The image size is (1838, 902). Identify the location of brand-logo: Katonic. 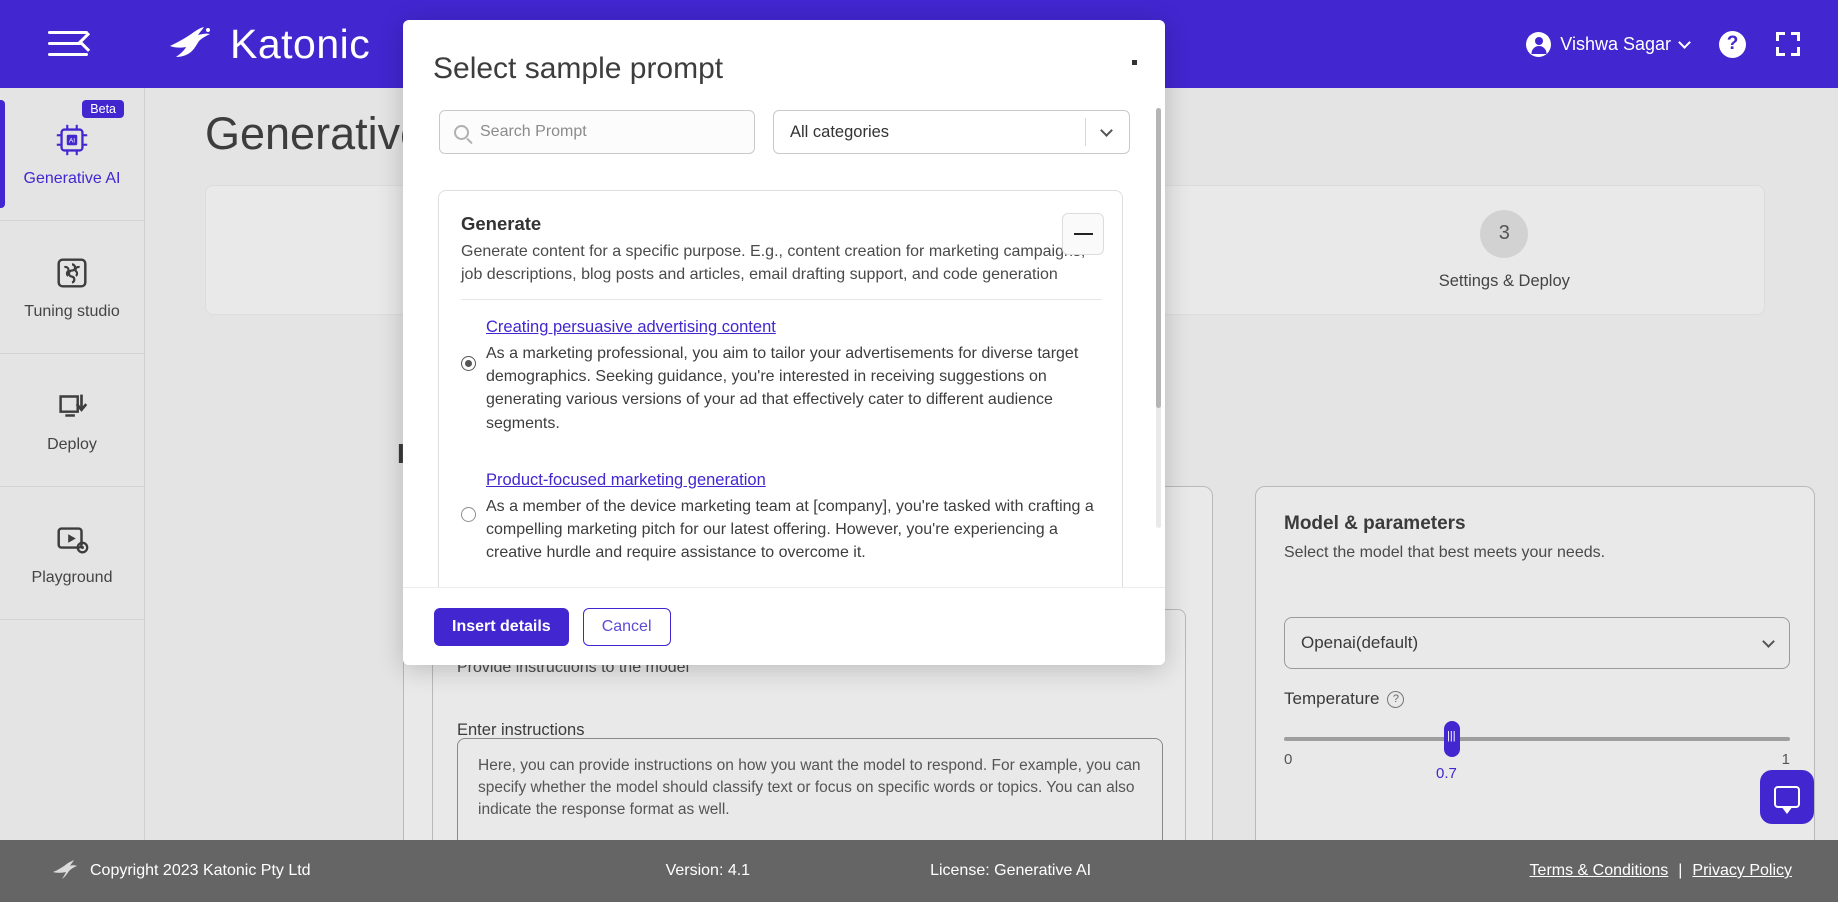
(267, 44).